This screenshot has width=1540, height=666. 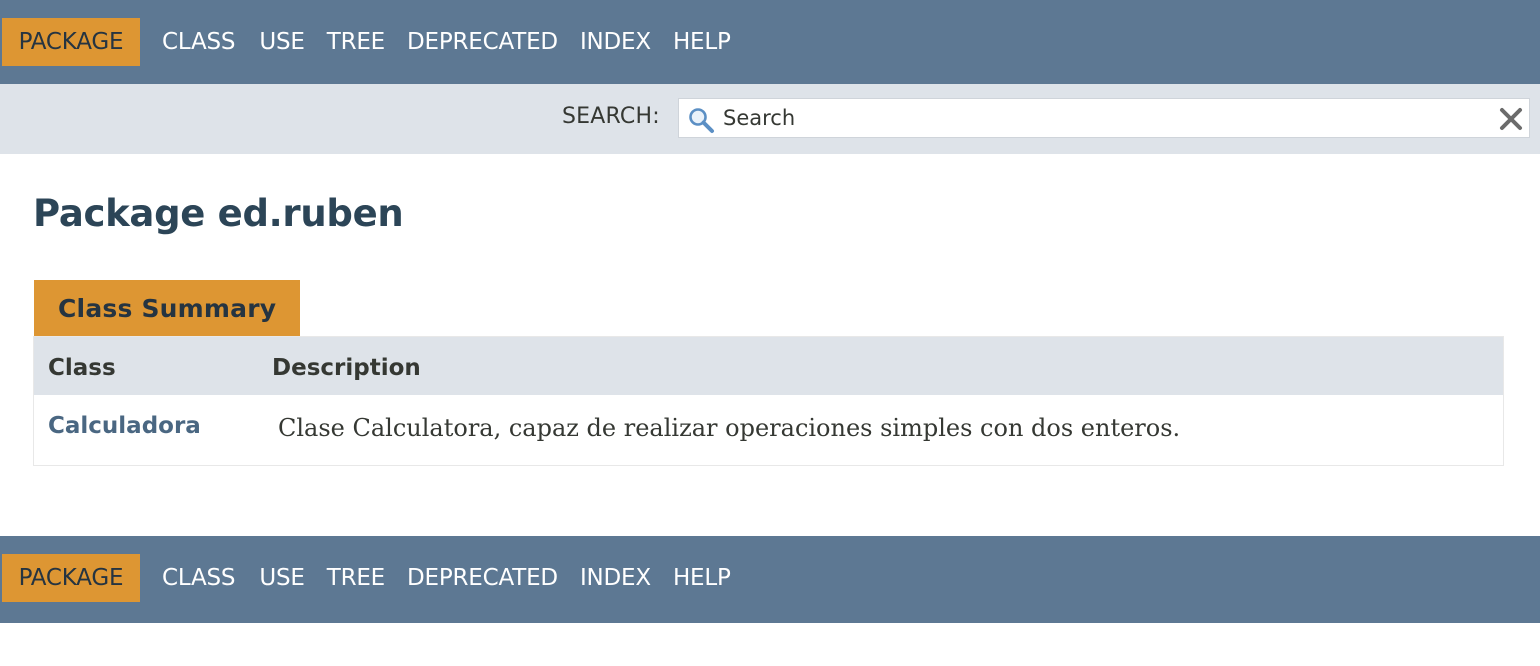 What do you see at coordinates (218, 213) in the screenshot?
I see `page-title: Package ed.ruben` at bounding box center [218, 213].